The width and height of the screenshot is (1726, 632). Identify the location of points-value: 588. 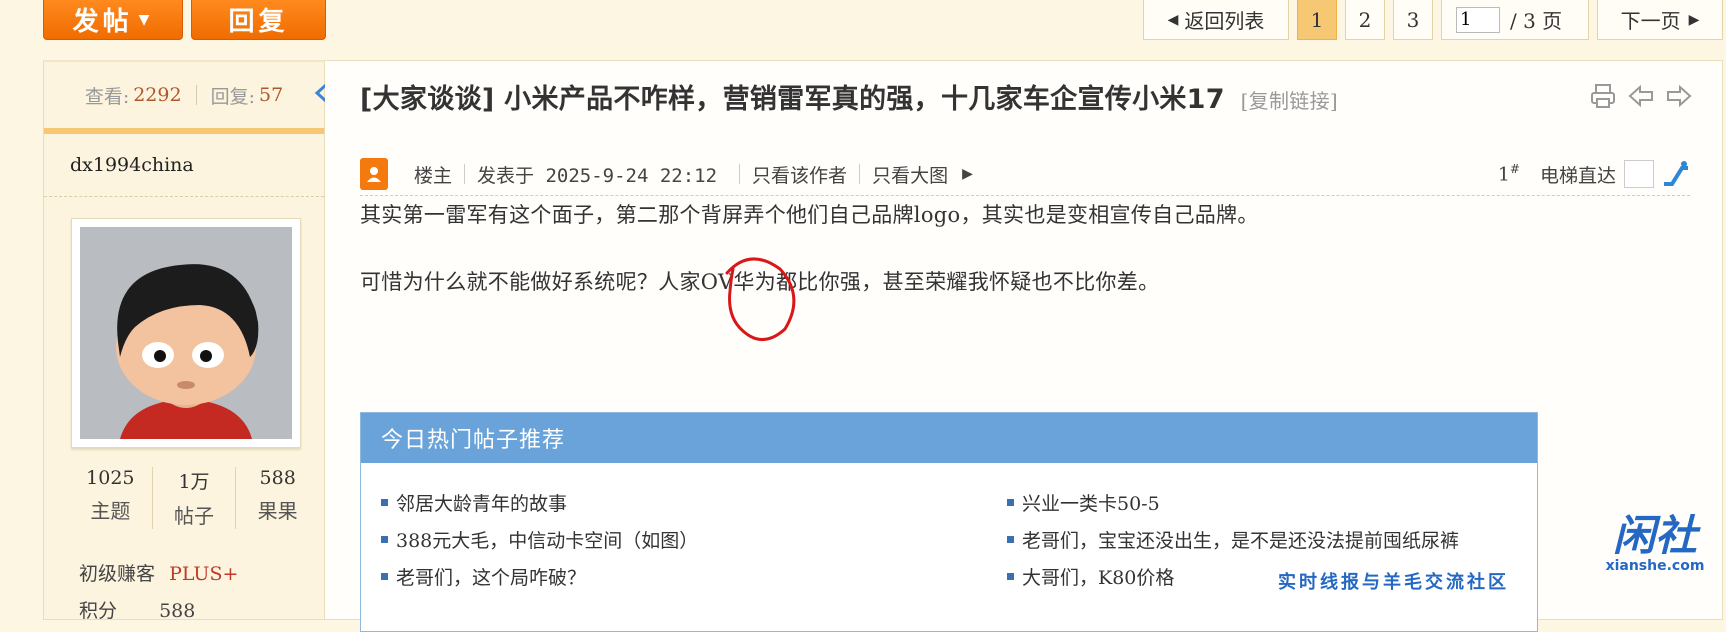
(177, 611).